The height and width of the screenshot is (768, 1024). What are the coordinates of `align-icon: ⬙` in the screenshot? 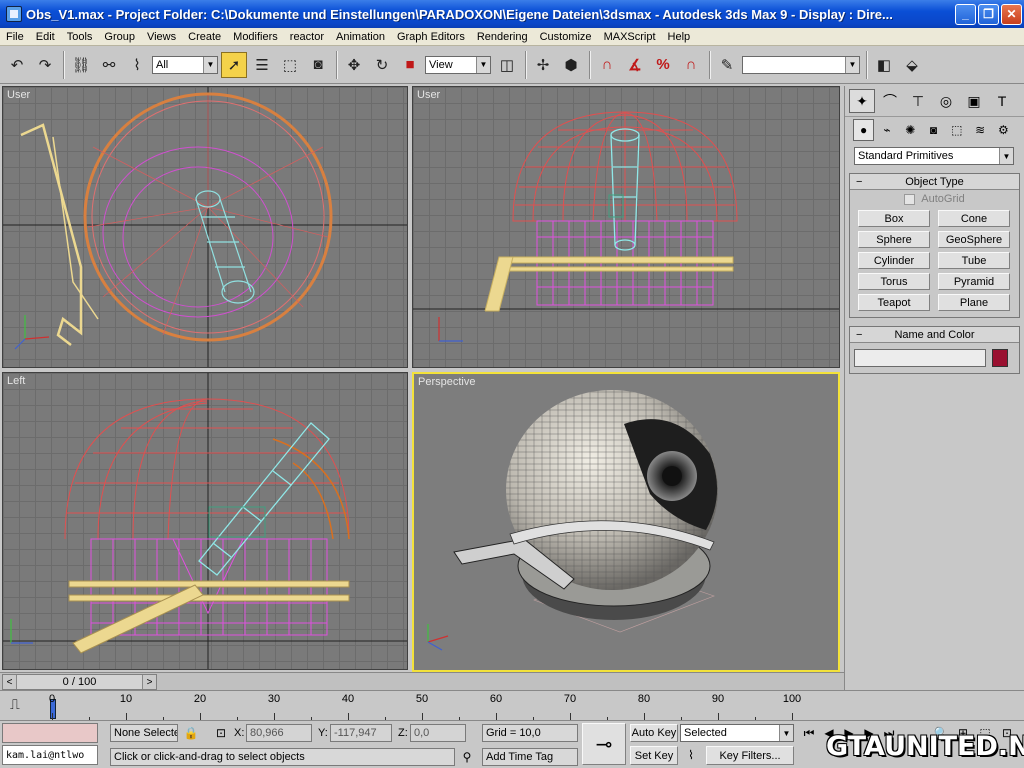 It's located at (912, 65).